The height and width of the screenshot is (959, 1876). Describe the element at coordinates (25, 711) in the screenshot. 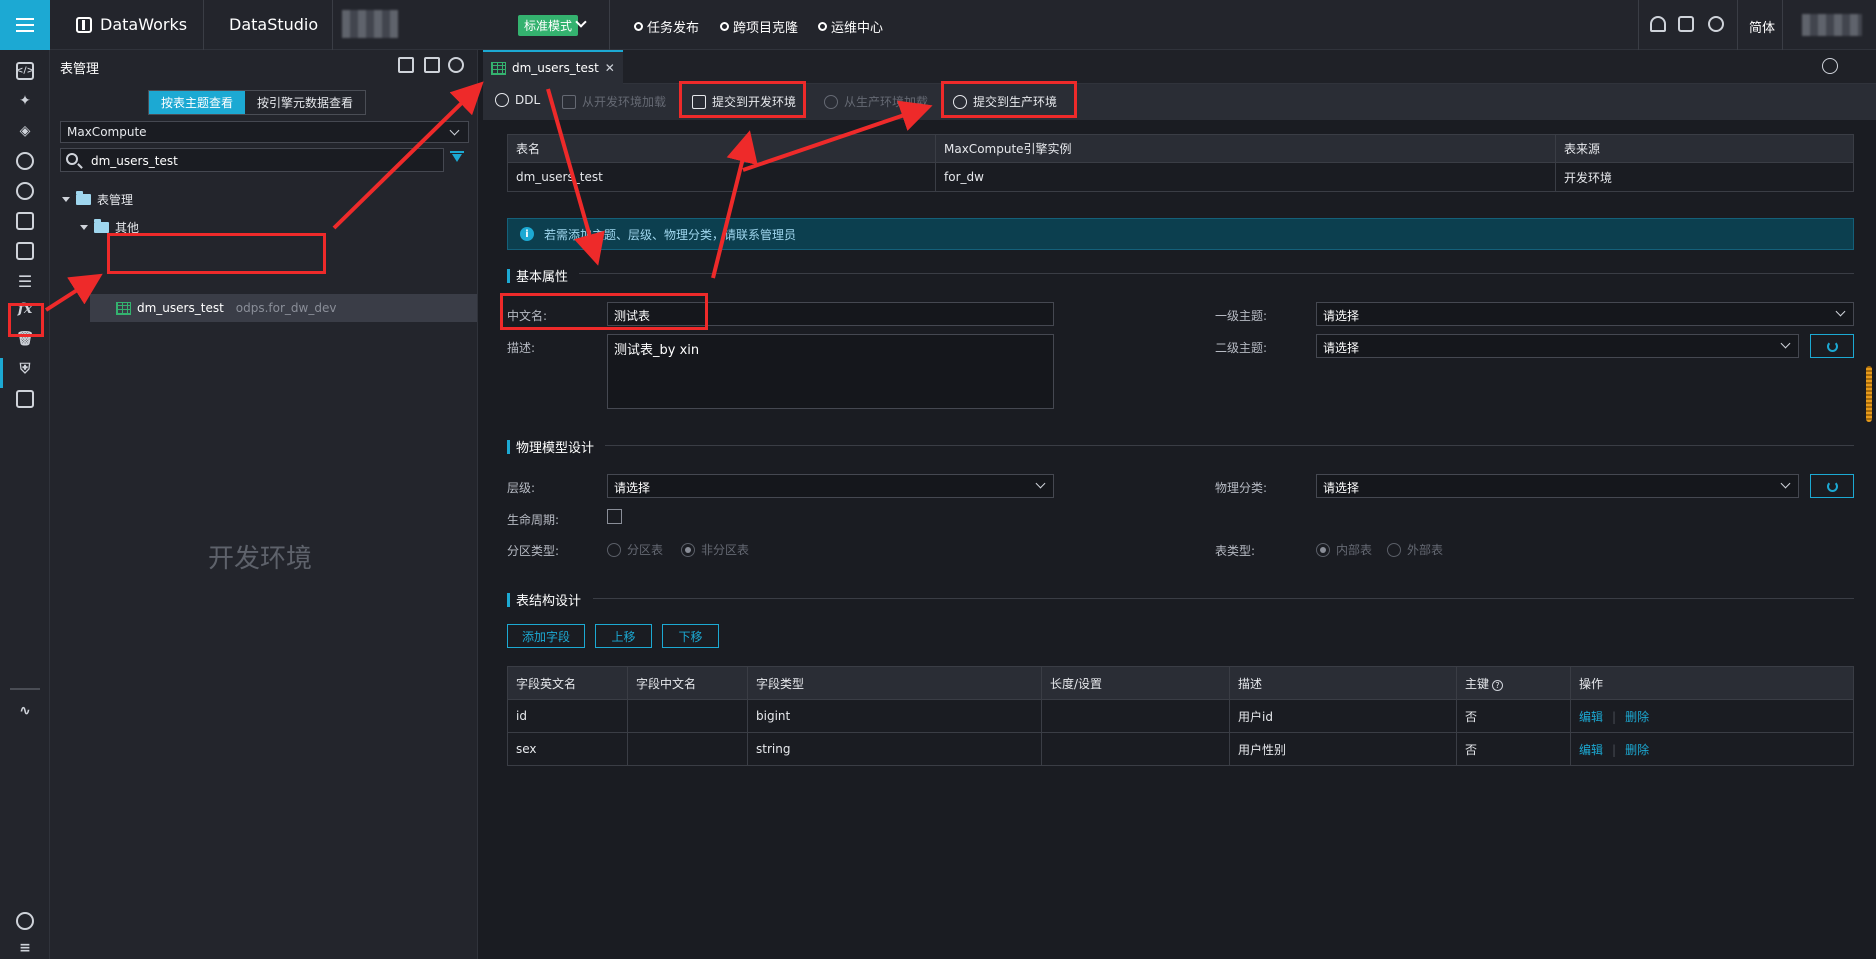

I see `pulse-icon: ∿` at that location.